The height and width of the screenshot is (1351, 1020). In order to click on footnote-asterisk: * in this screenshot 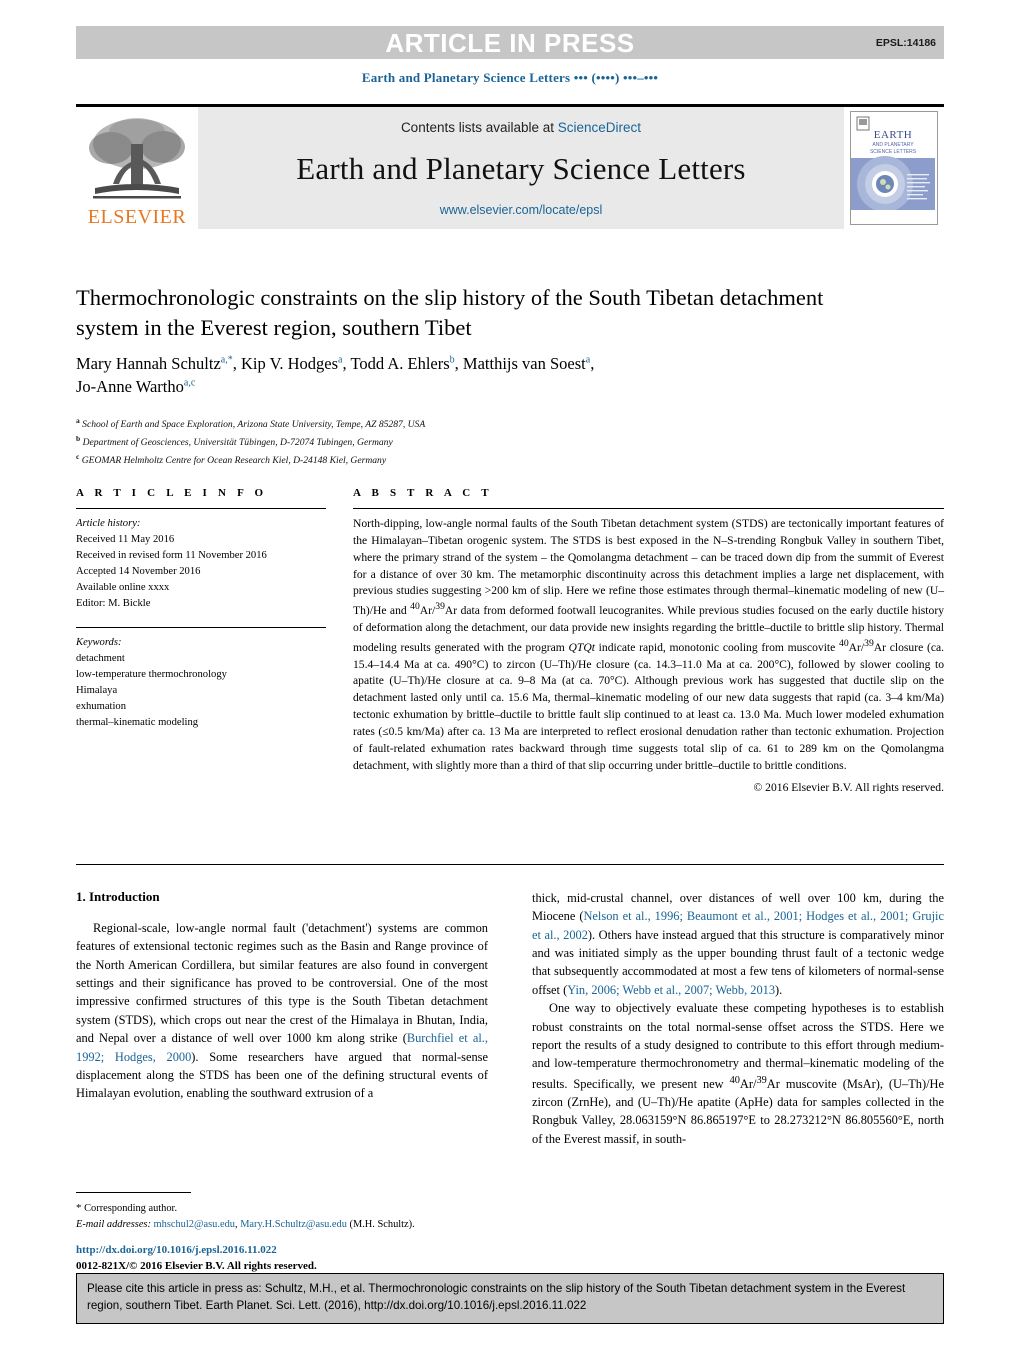, I will do `click(79, 1208)`.